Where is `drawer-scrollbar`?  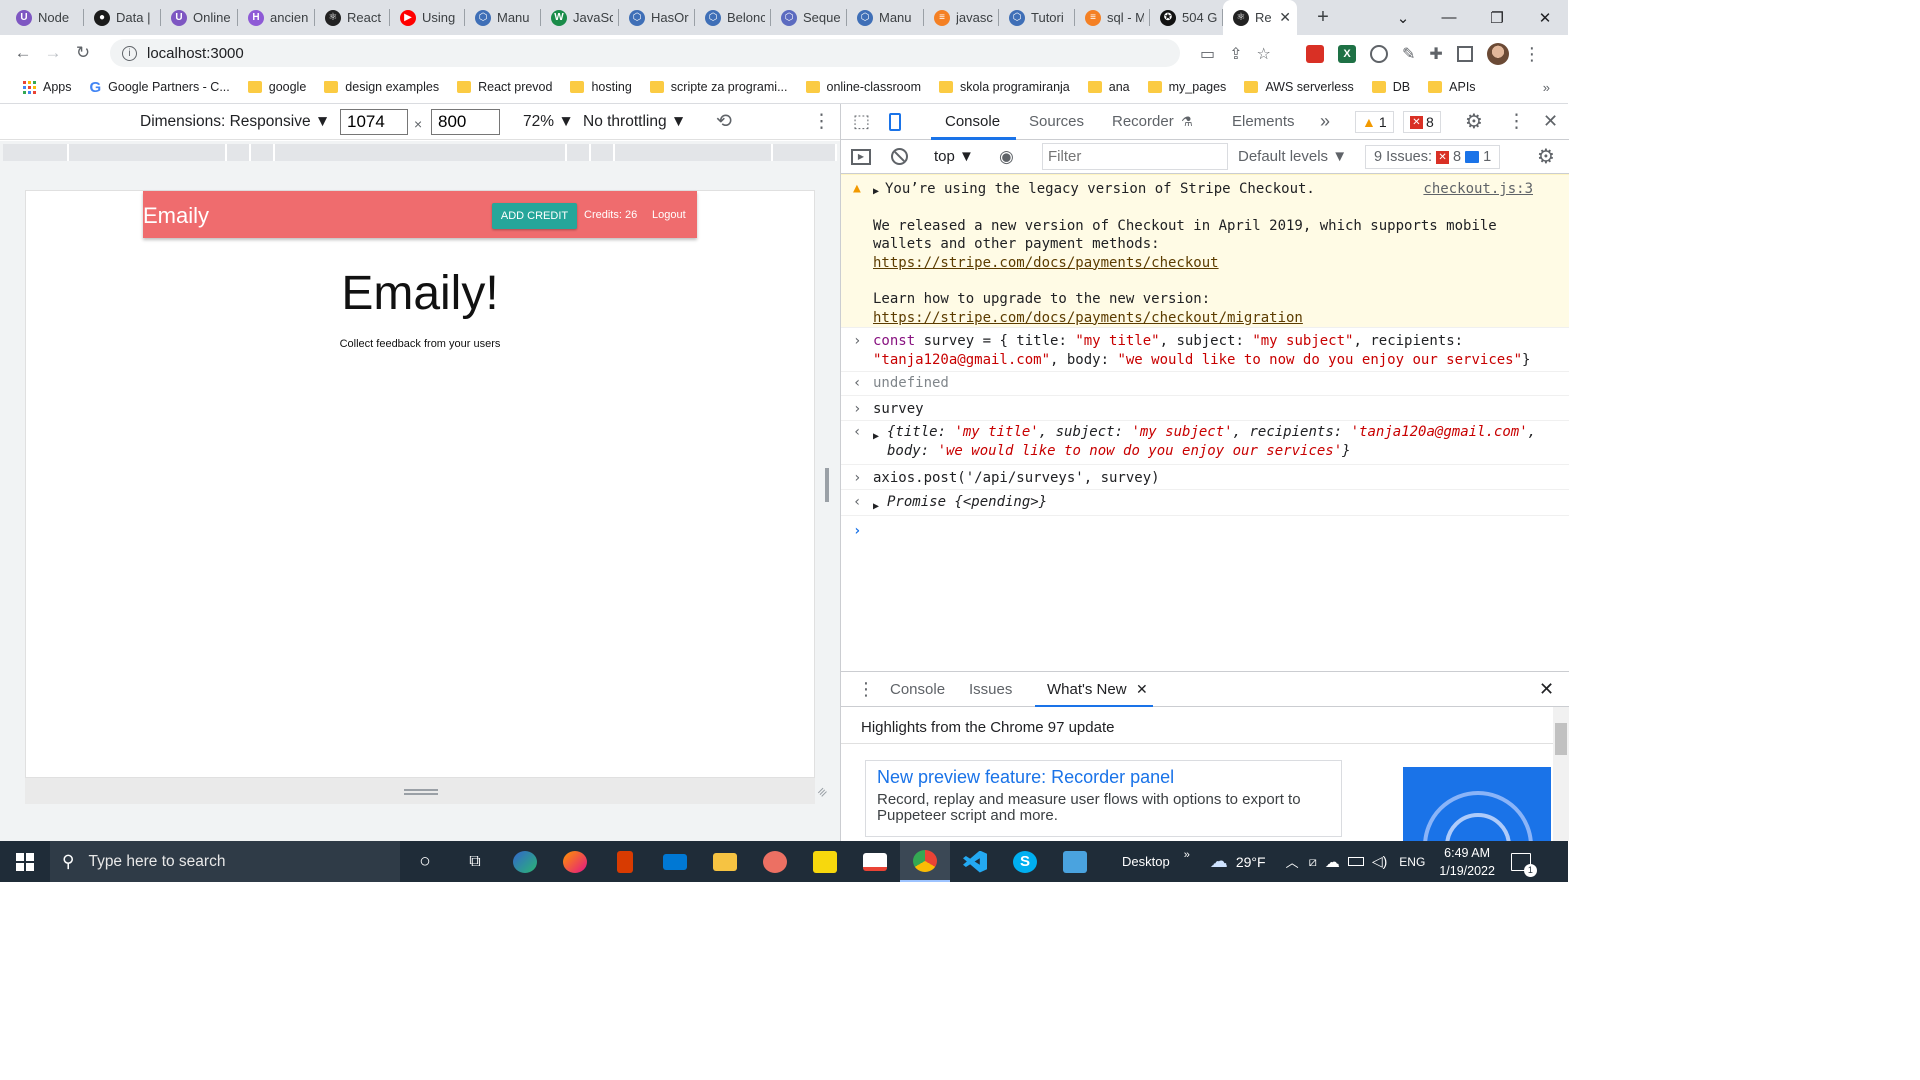
drawer-scrollbar is located at coordinates (1561, 774).